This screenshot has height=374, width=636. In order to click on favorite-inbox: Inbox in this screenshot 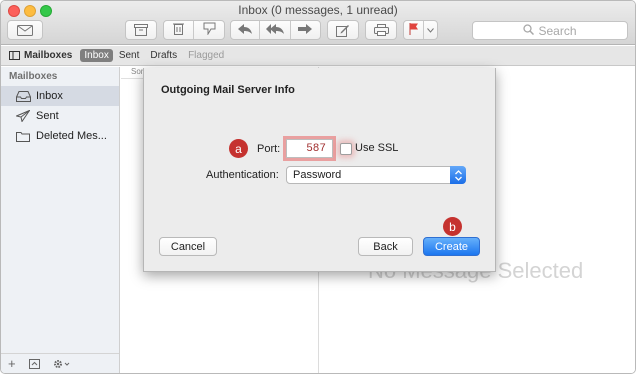, I will do `click(96, 55)`.